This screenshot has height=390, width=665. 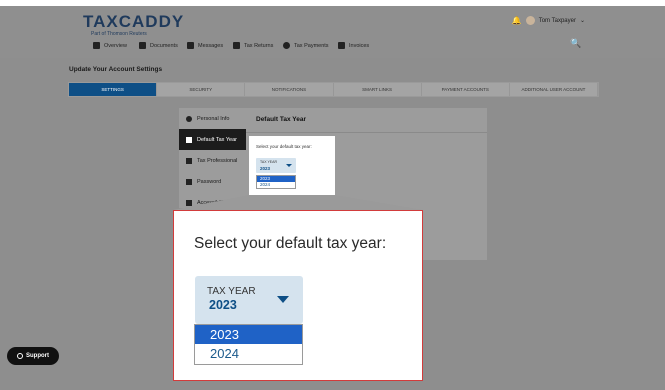 What do you see at coordinates (290, 243) in the screenshot?
I see `tax-year-prompt-zoomed: Select your default tax year:` at bounding box center [290, 243].